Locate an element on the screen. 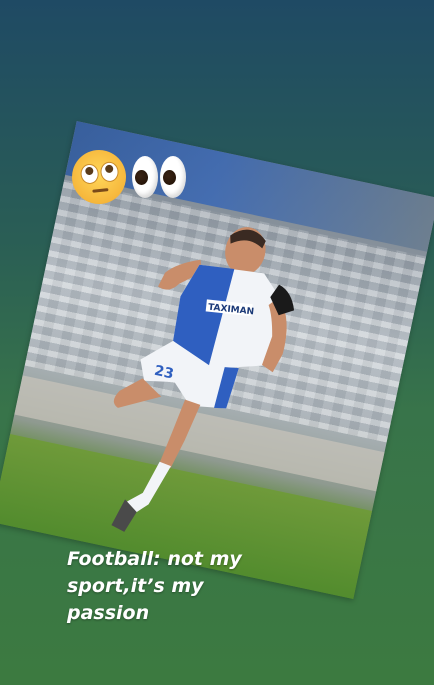 This screenshot has height=685, width=434. face-with-rolling-eyes-emoji is located at coordinates (99, 177).